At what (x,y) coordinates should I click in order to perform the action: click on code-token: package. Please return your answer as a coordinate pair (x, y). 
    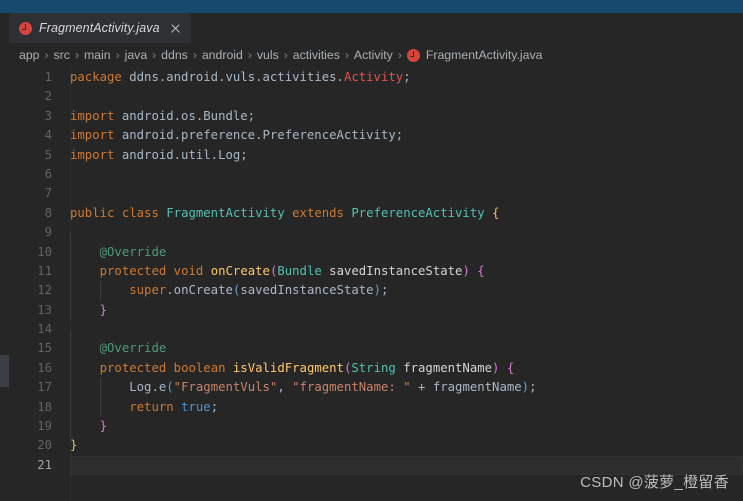
    Looking at the image, I should click on (96, 77).